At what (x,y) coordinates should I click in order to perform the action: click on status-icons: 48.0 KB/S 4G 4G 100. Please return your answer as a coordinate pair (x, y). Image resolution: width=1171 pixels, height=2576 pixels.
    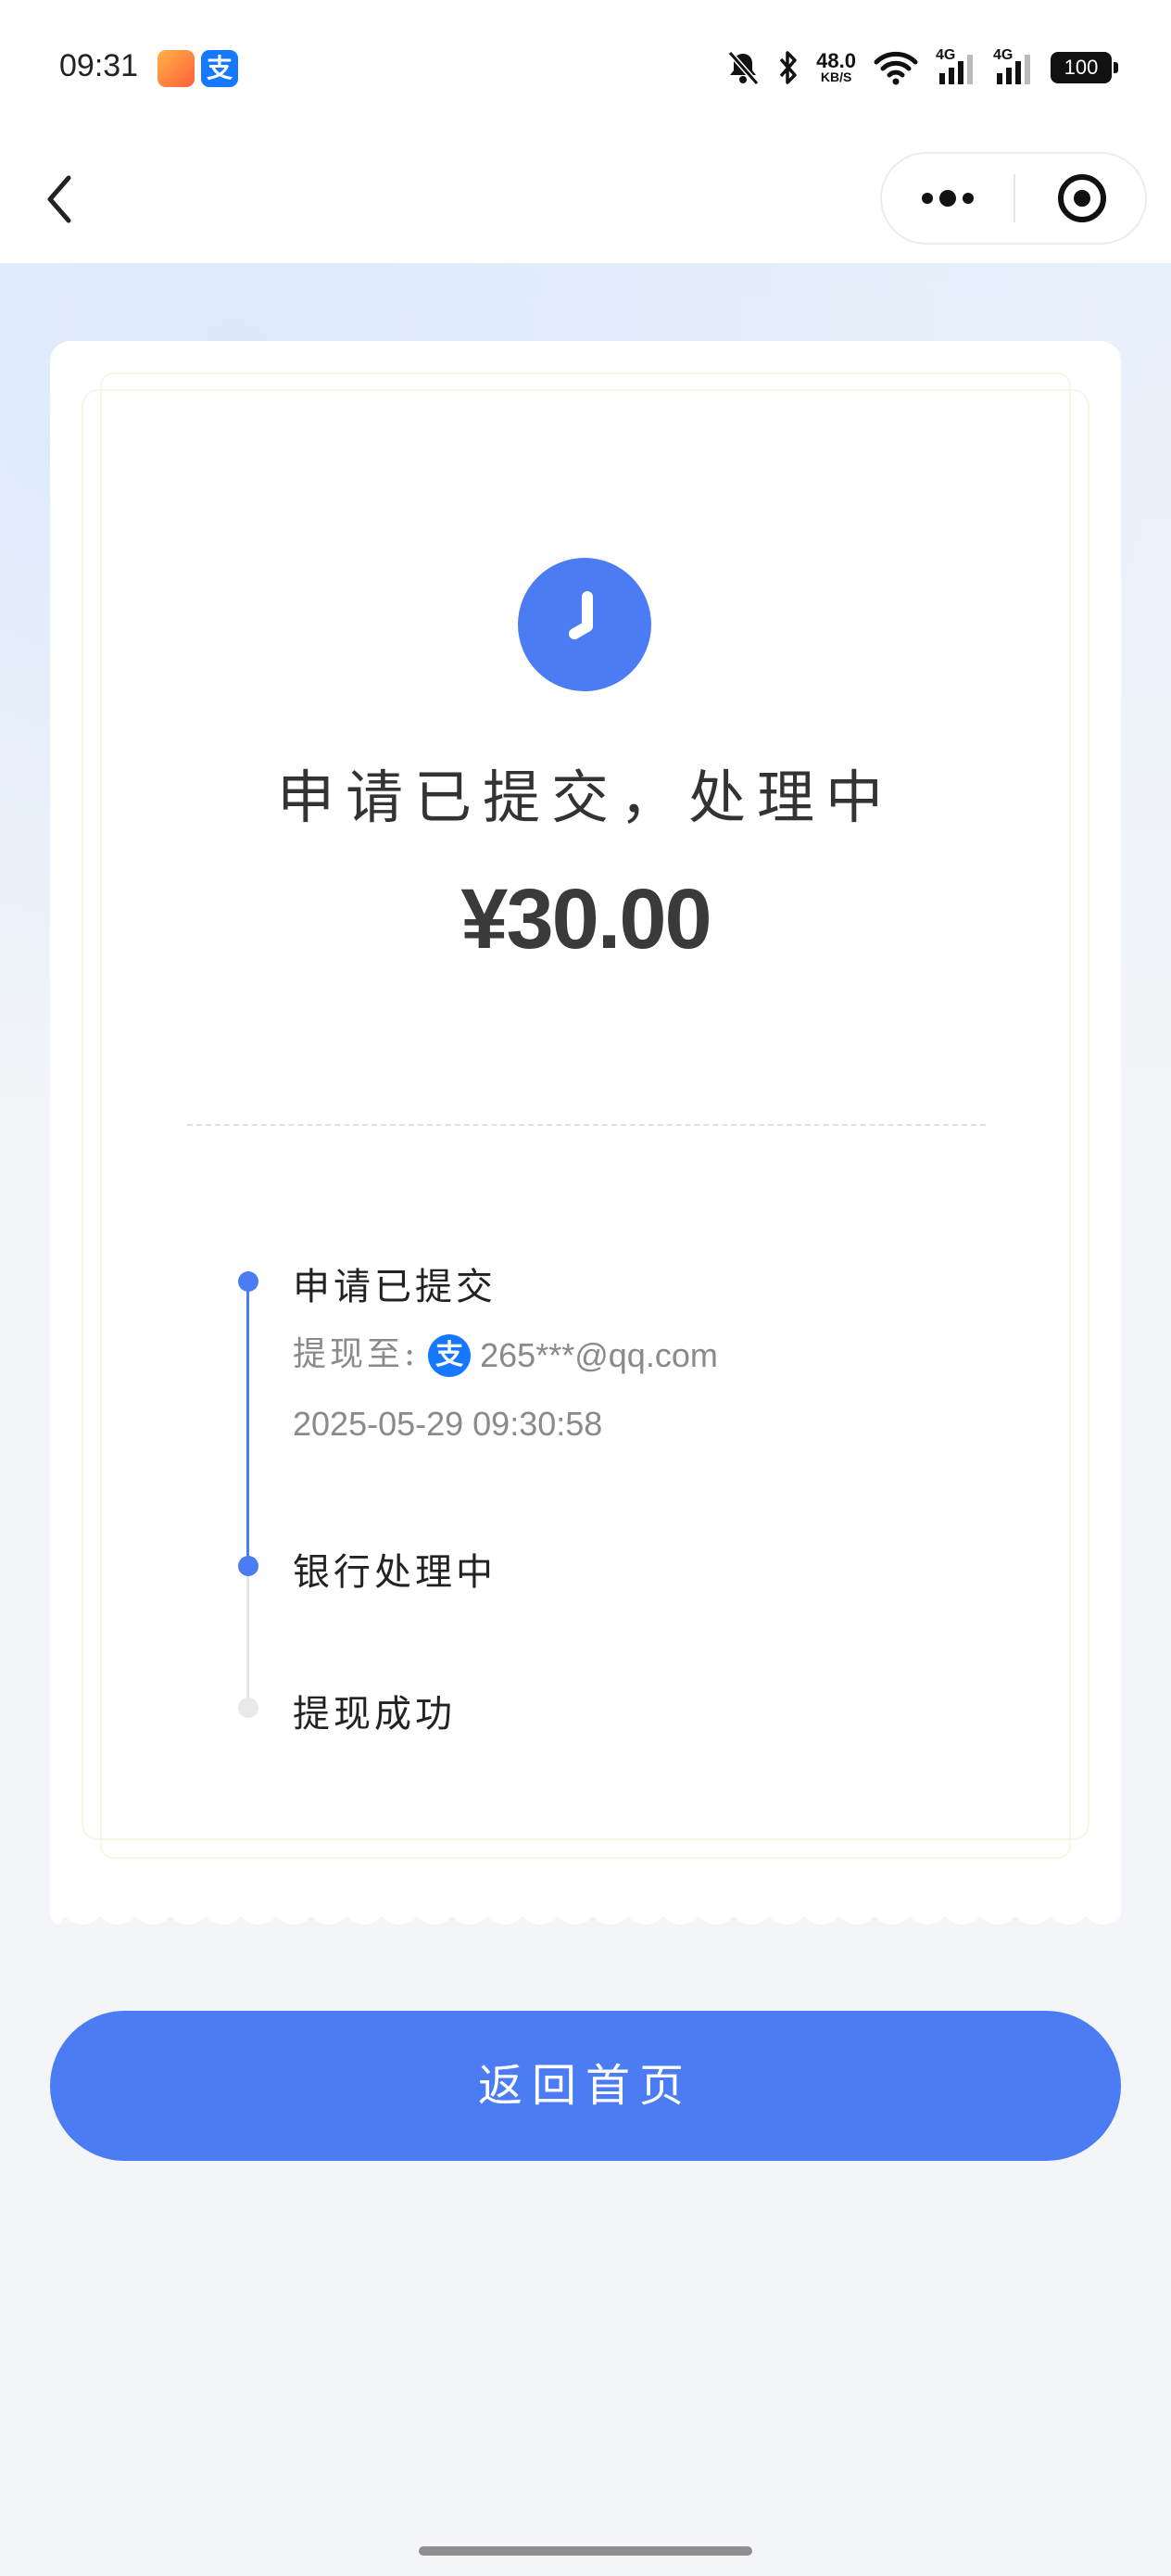
    Looking at the image, I should click on (922, 68).